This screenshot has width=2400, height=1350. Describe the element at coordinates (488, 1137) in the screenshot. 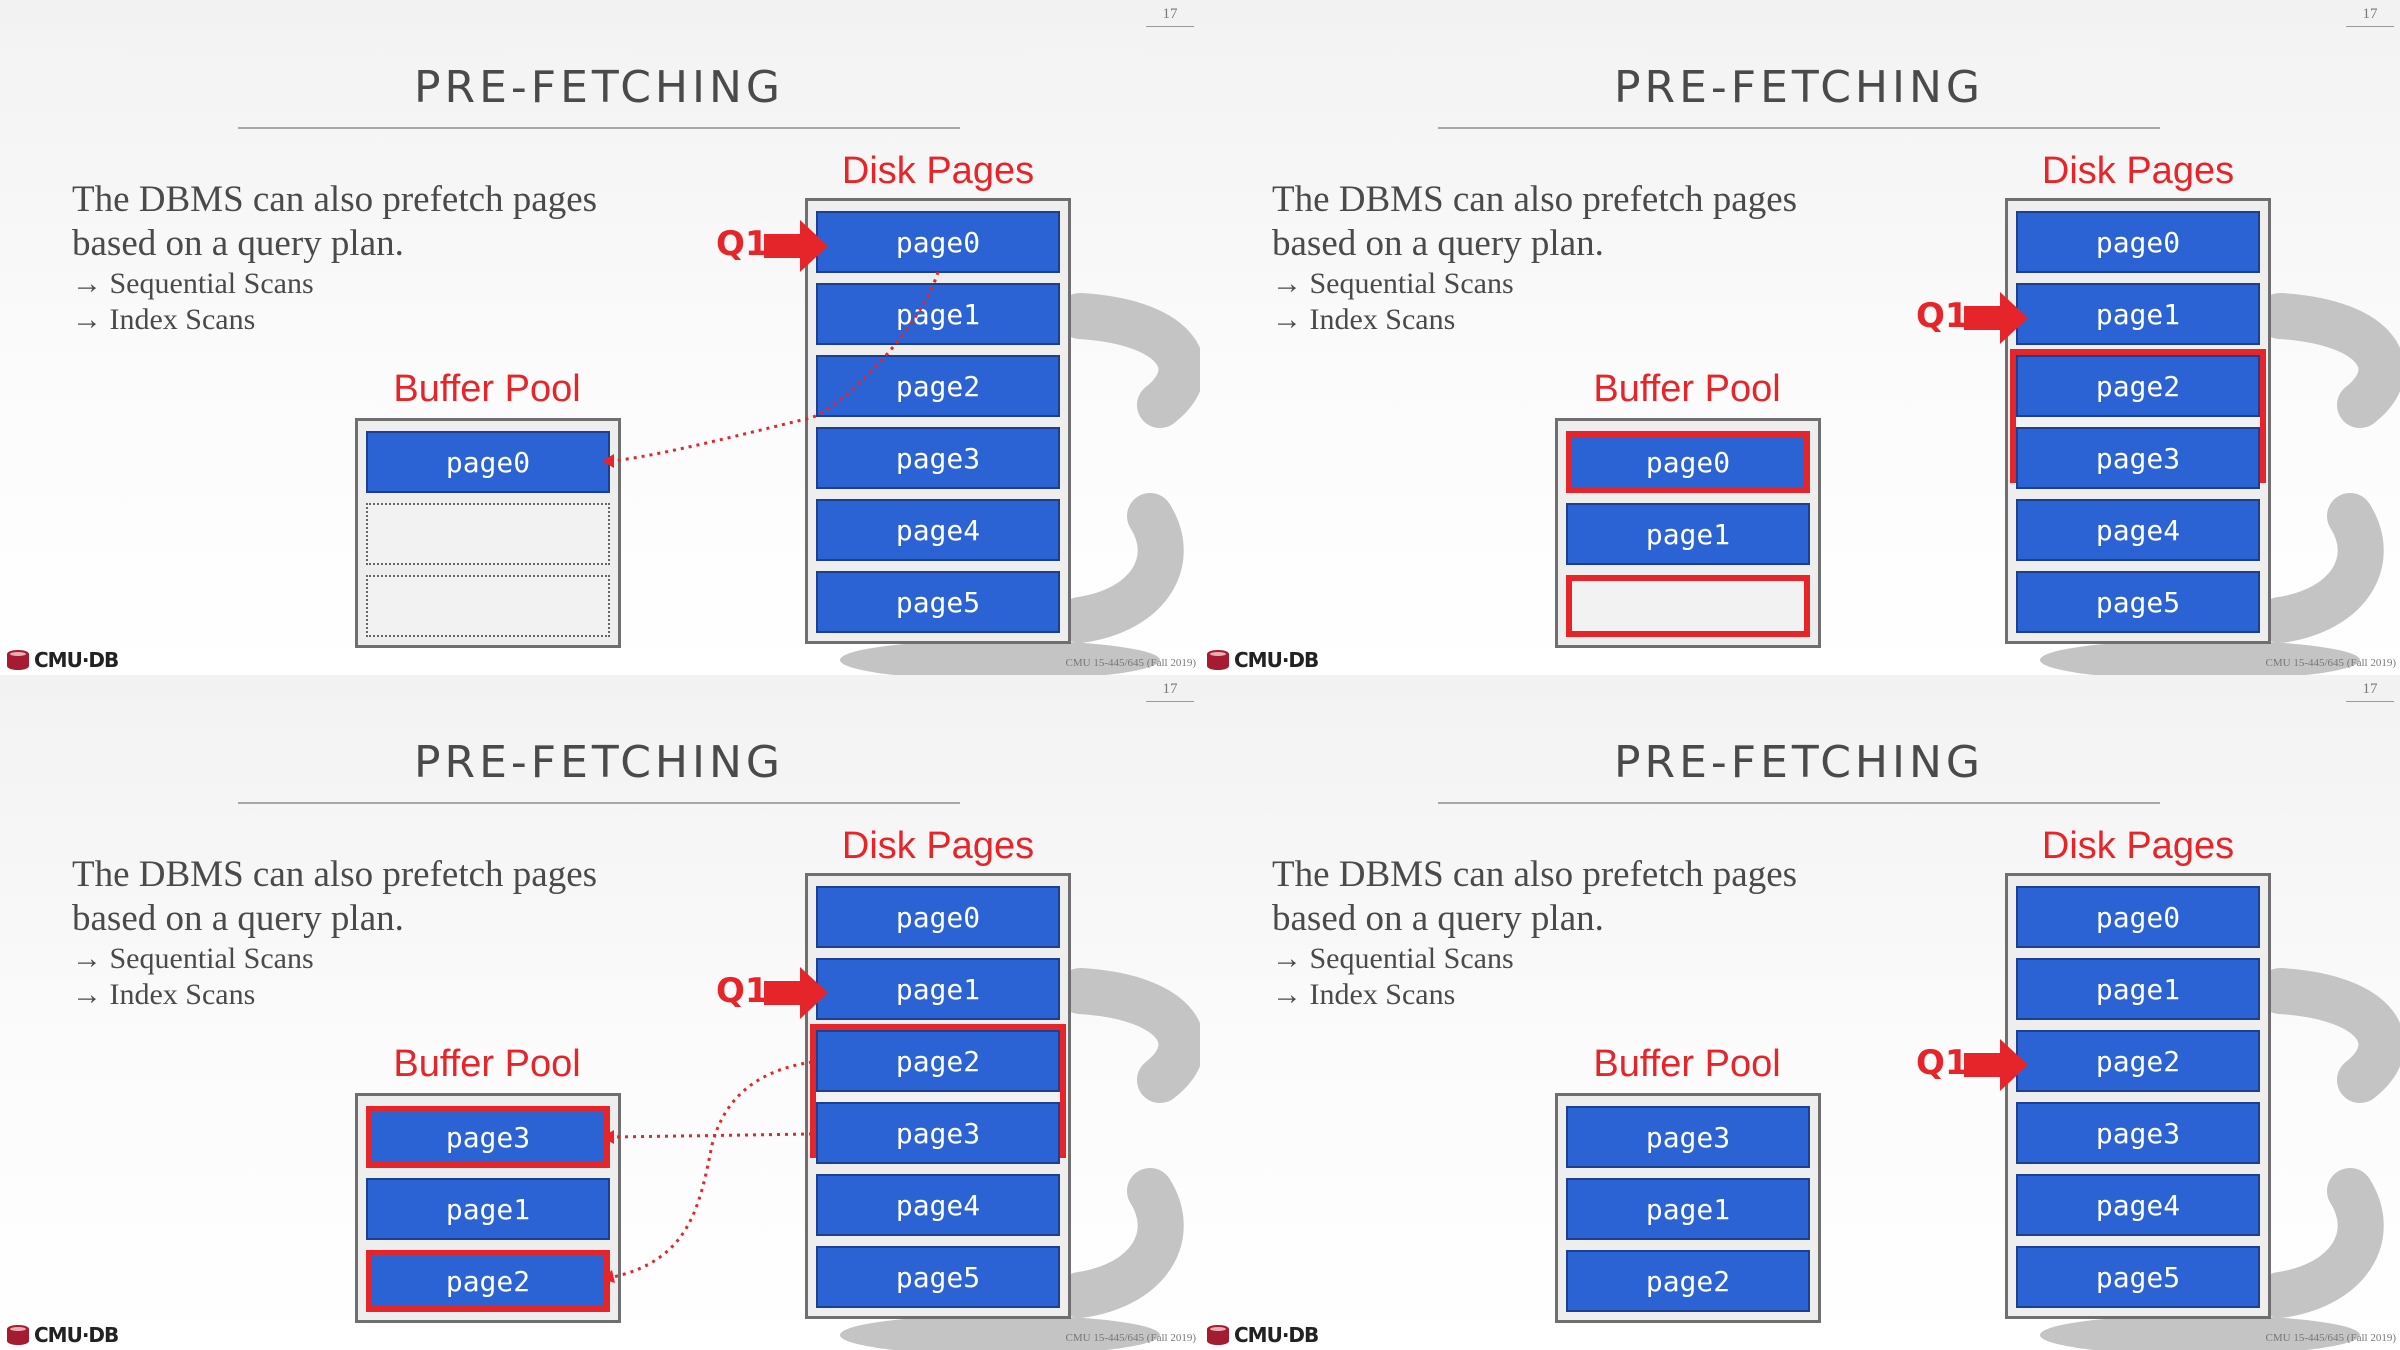

I see `buffer-slot-1: page3` at that location.